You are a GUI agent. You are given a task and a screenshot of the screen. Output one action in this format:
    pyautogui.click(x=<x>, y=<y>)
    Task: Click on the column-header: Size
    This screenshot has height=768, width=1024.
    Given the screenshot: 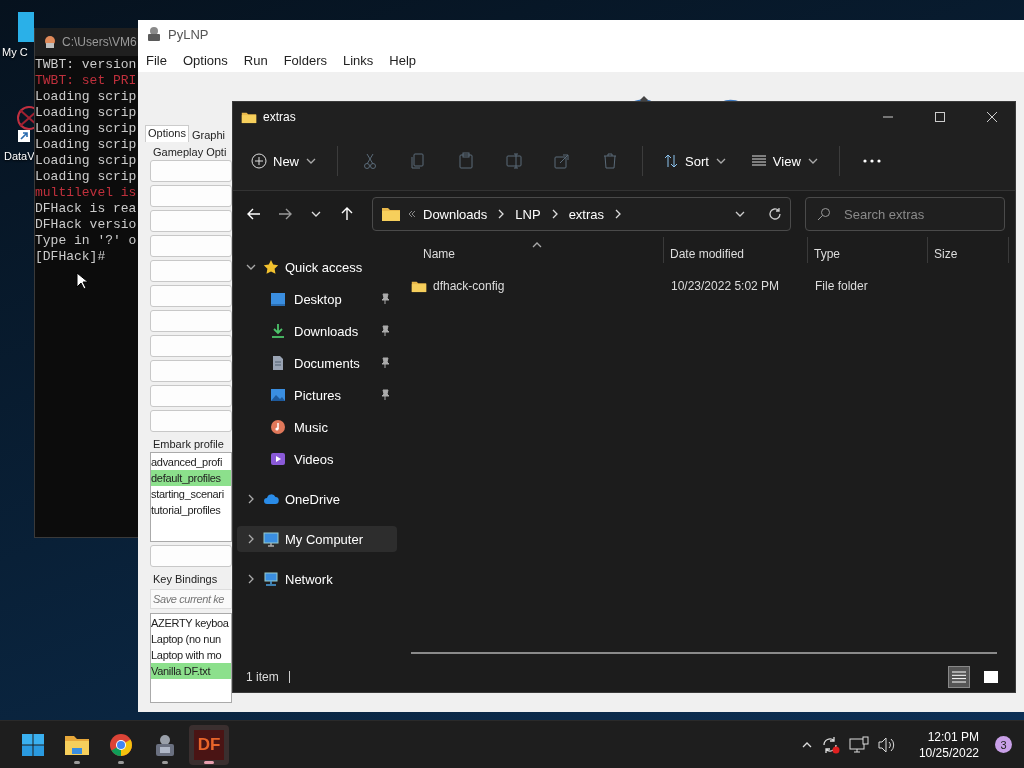 What is the action you would take?
    pyautogui.click(x=968, y=250)
    